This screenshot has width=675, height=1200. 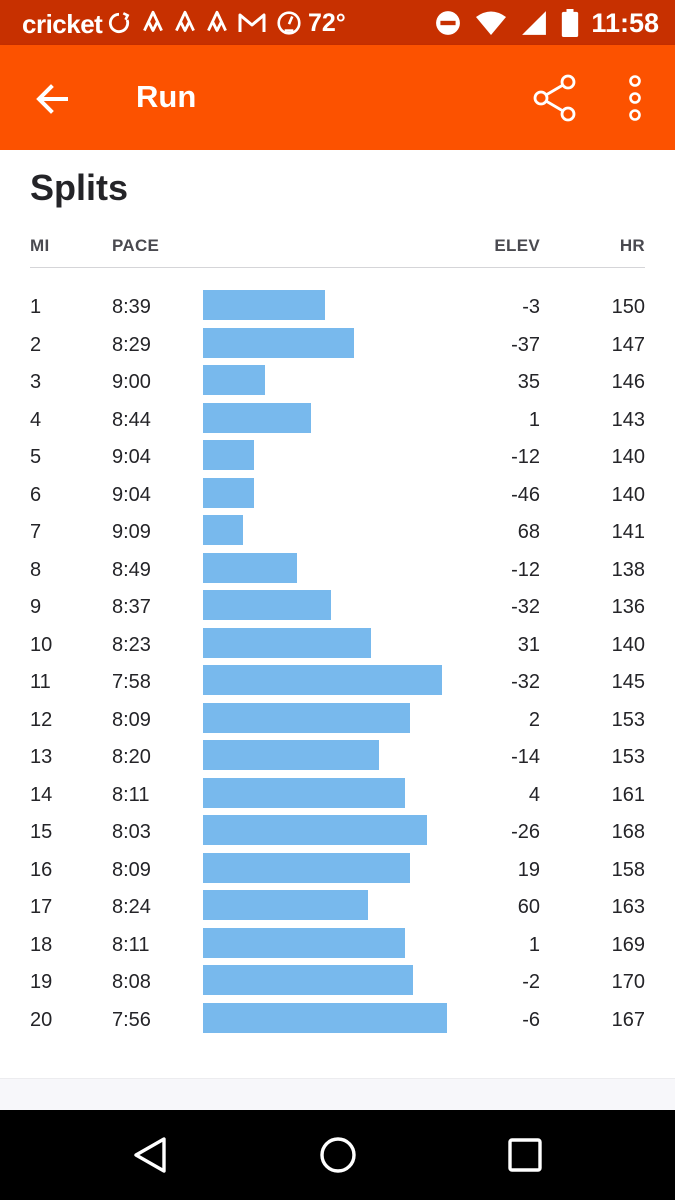 What do you see at coordinates (337, 606) in the screenshot?
I see `split-row: 9 8:37 -32 136` at bounding box center [337, 606].